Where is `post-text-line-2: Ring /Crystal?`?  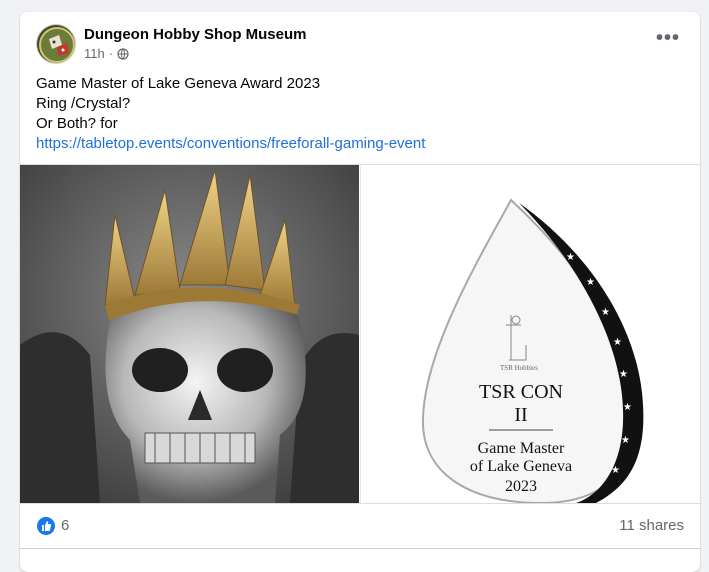
post-text-line-2: Ring /Crystal? is located at coordinates (83, 103).